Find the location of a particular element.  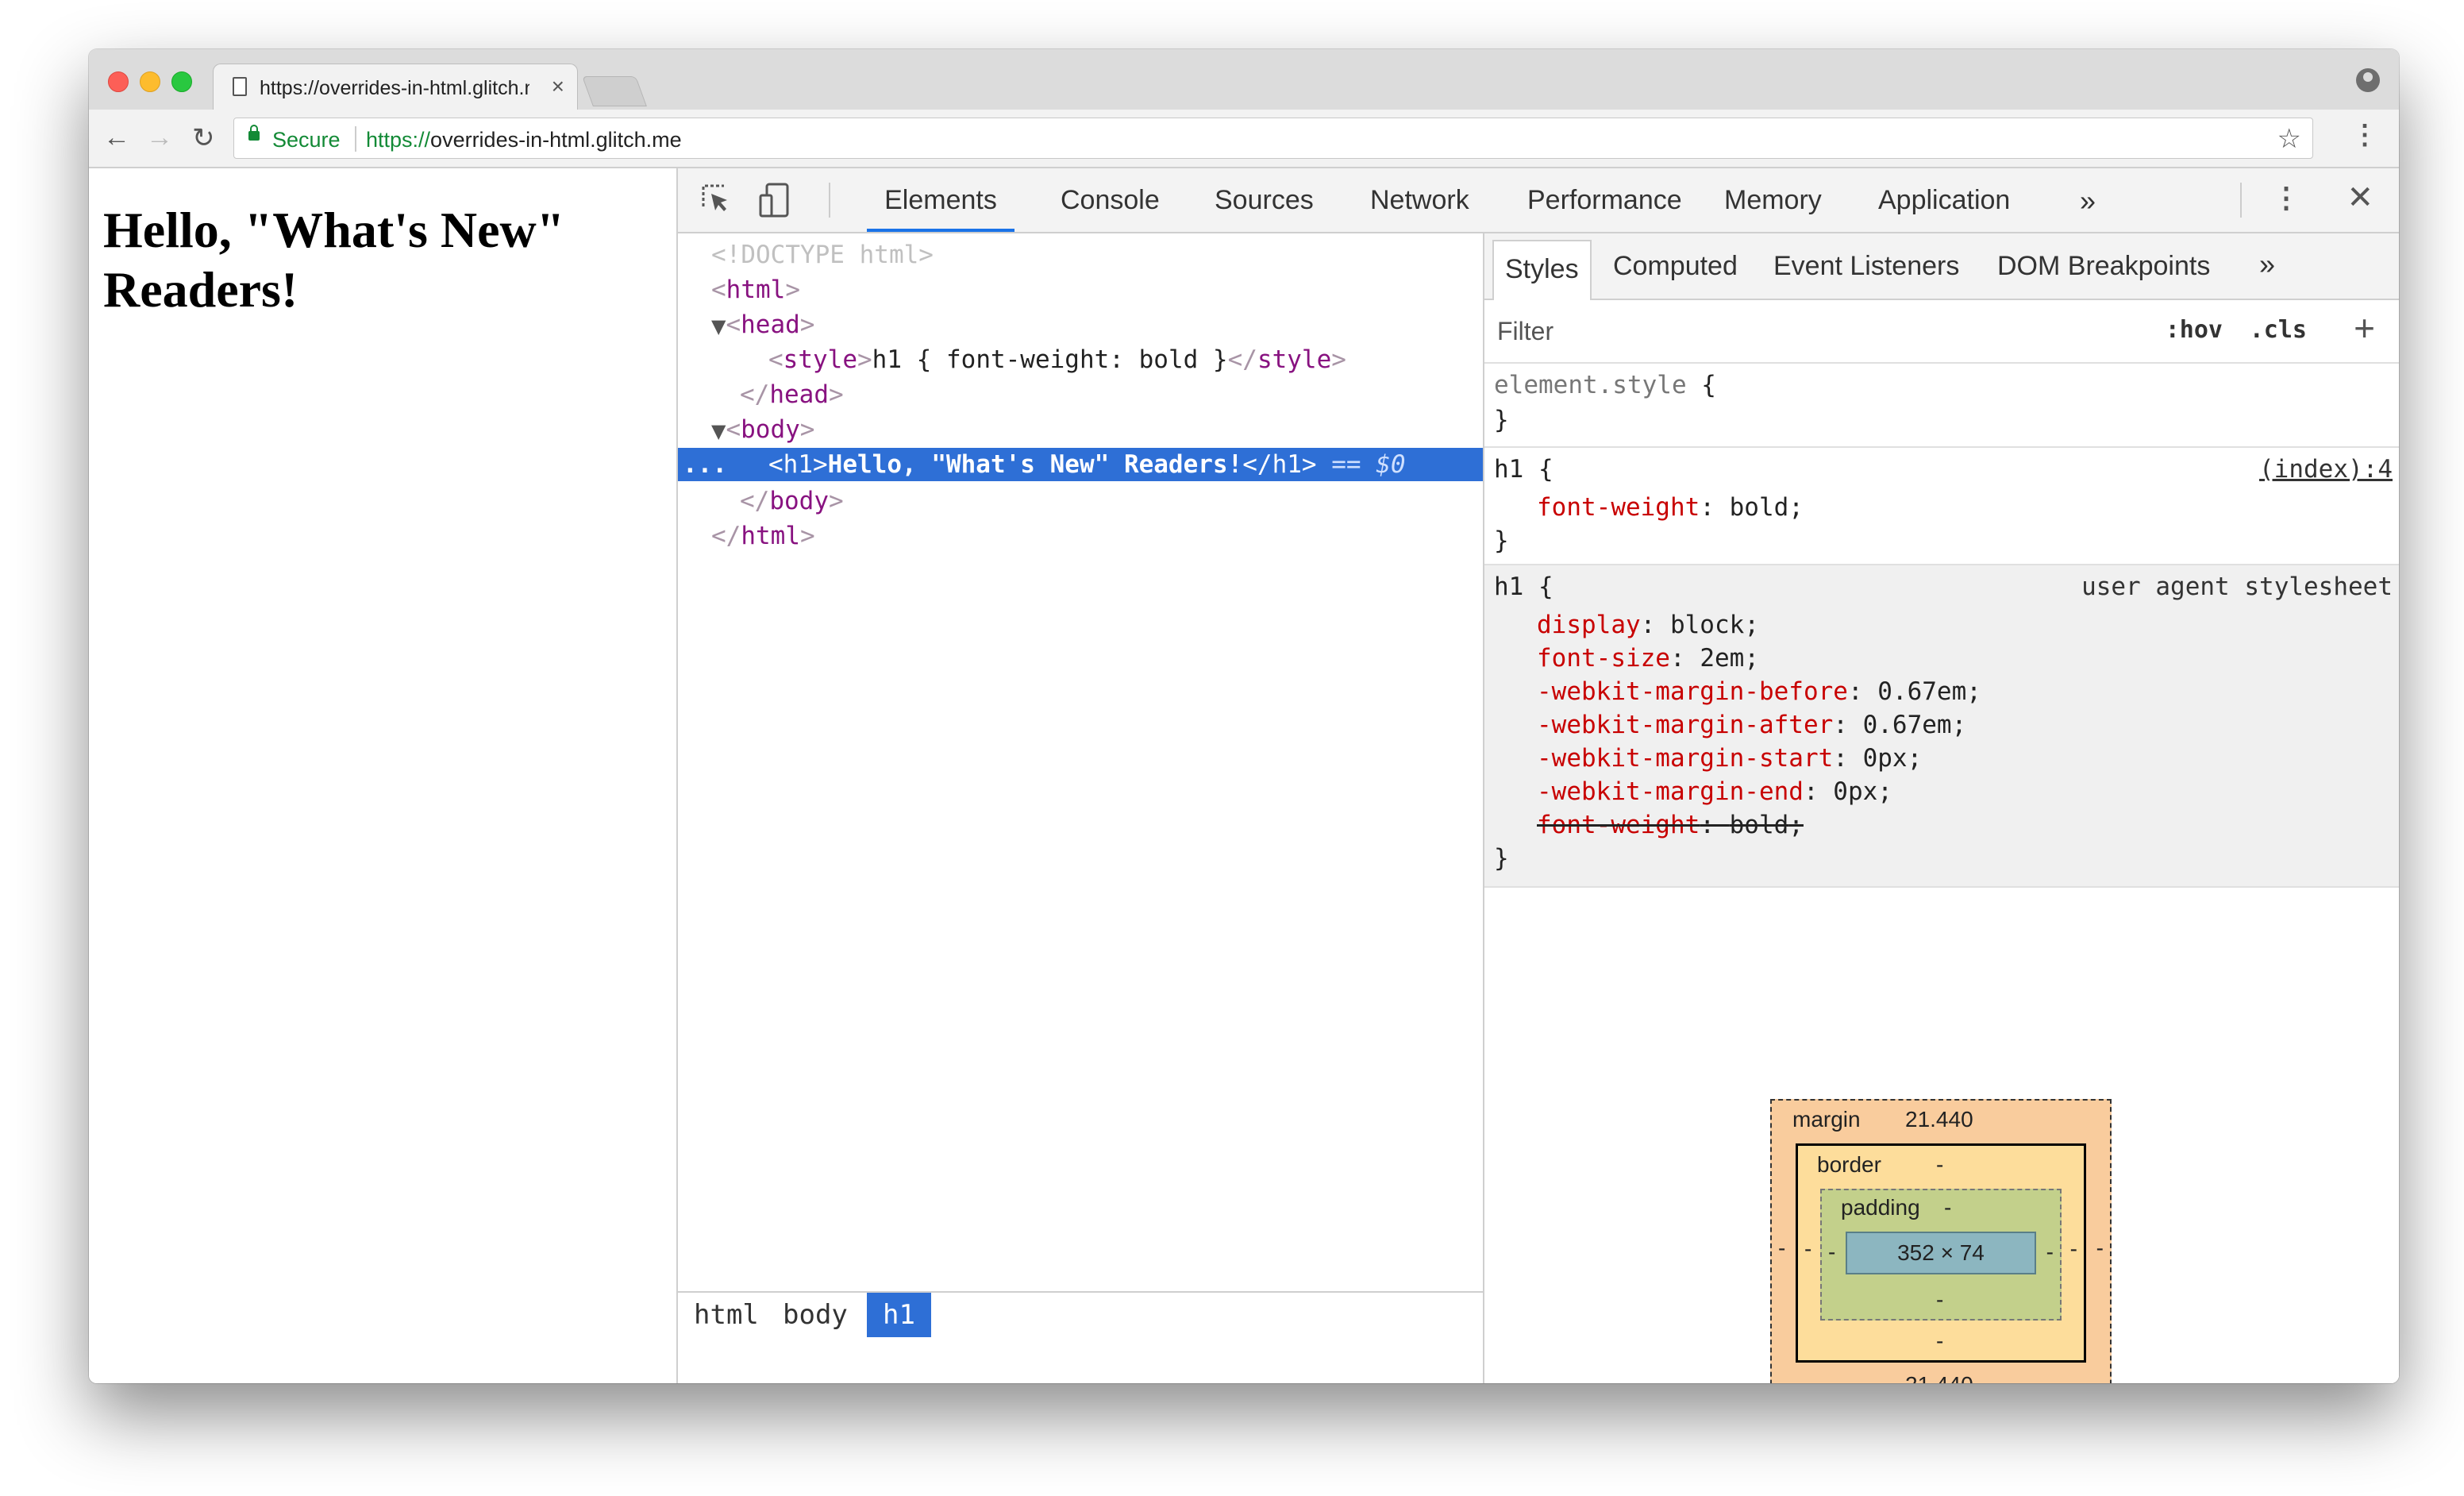

style-node: <style>h1 { font-weight: bold }</style> is located at coordinates (1125, 359).